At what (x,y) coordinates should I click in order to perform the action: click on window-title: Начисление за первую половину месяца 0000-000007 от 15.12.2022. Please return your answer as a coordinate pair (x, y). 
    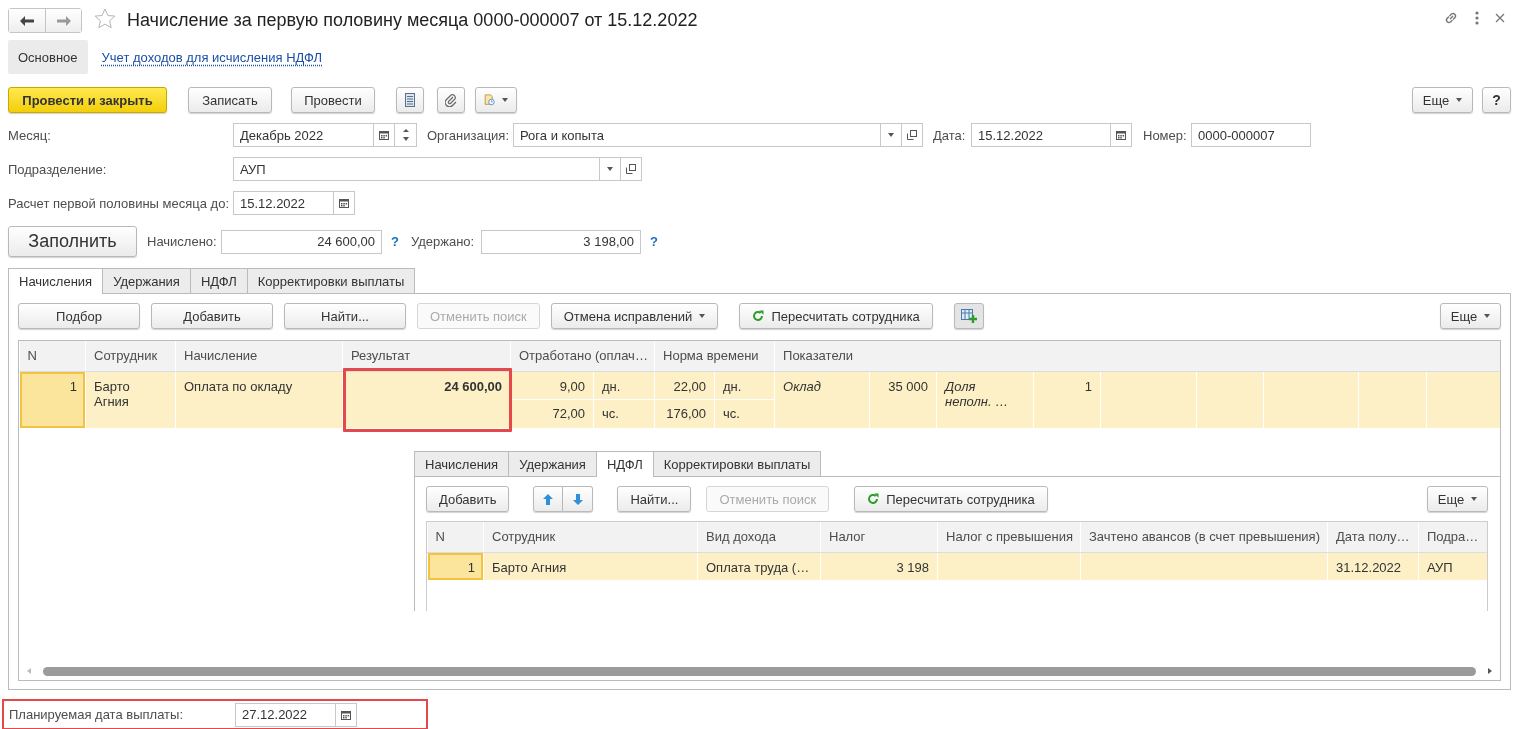
    Looking at the image, I should click on (412, 19).